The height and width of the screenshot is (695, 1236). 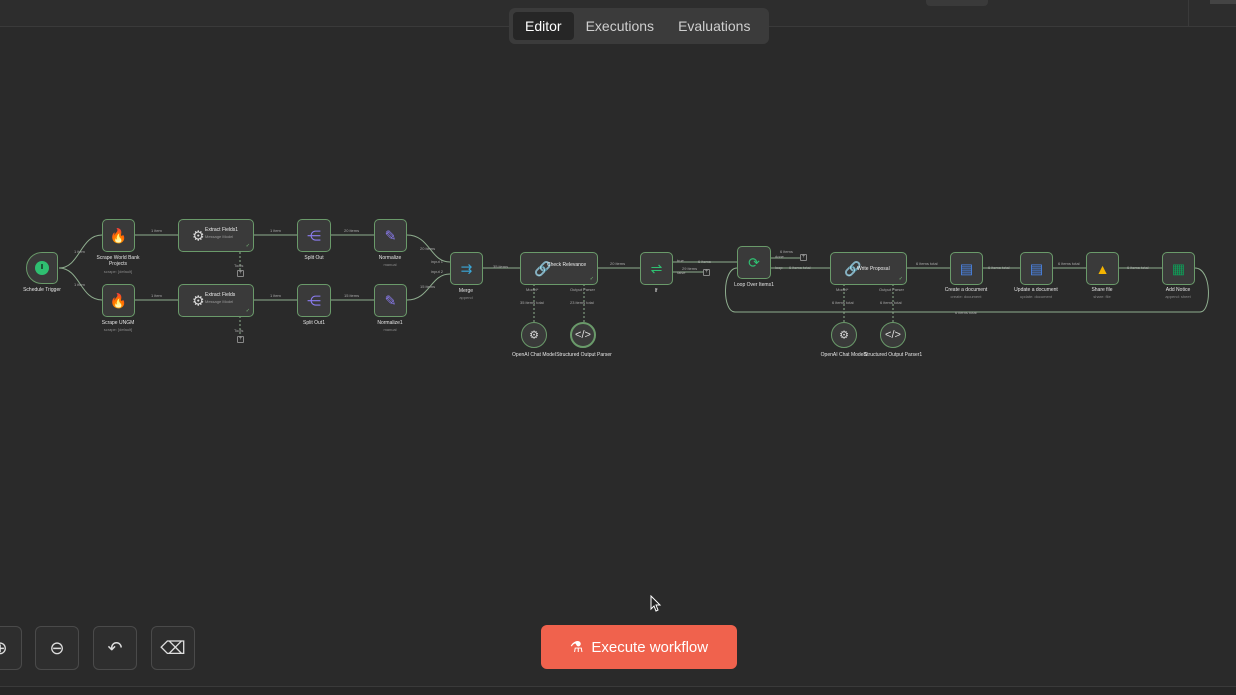 What do you see at coordinates (1036, 296) in the screenshot?
I see `node-sublabel: update: document` at bounding box center [1036, 296].